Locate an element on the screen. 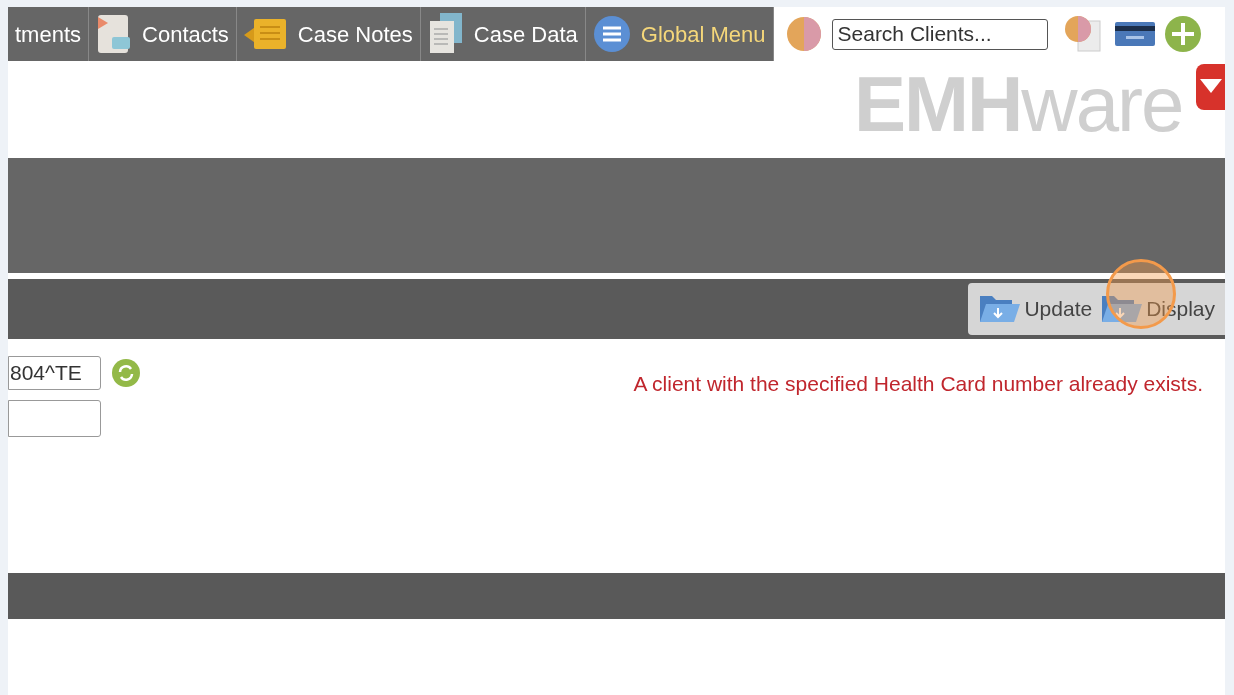 The image size is (1234, 695). nav-tab: Contacts is located at coordinates (163, 34).